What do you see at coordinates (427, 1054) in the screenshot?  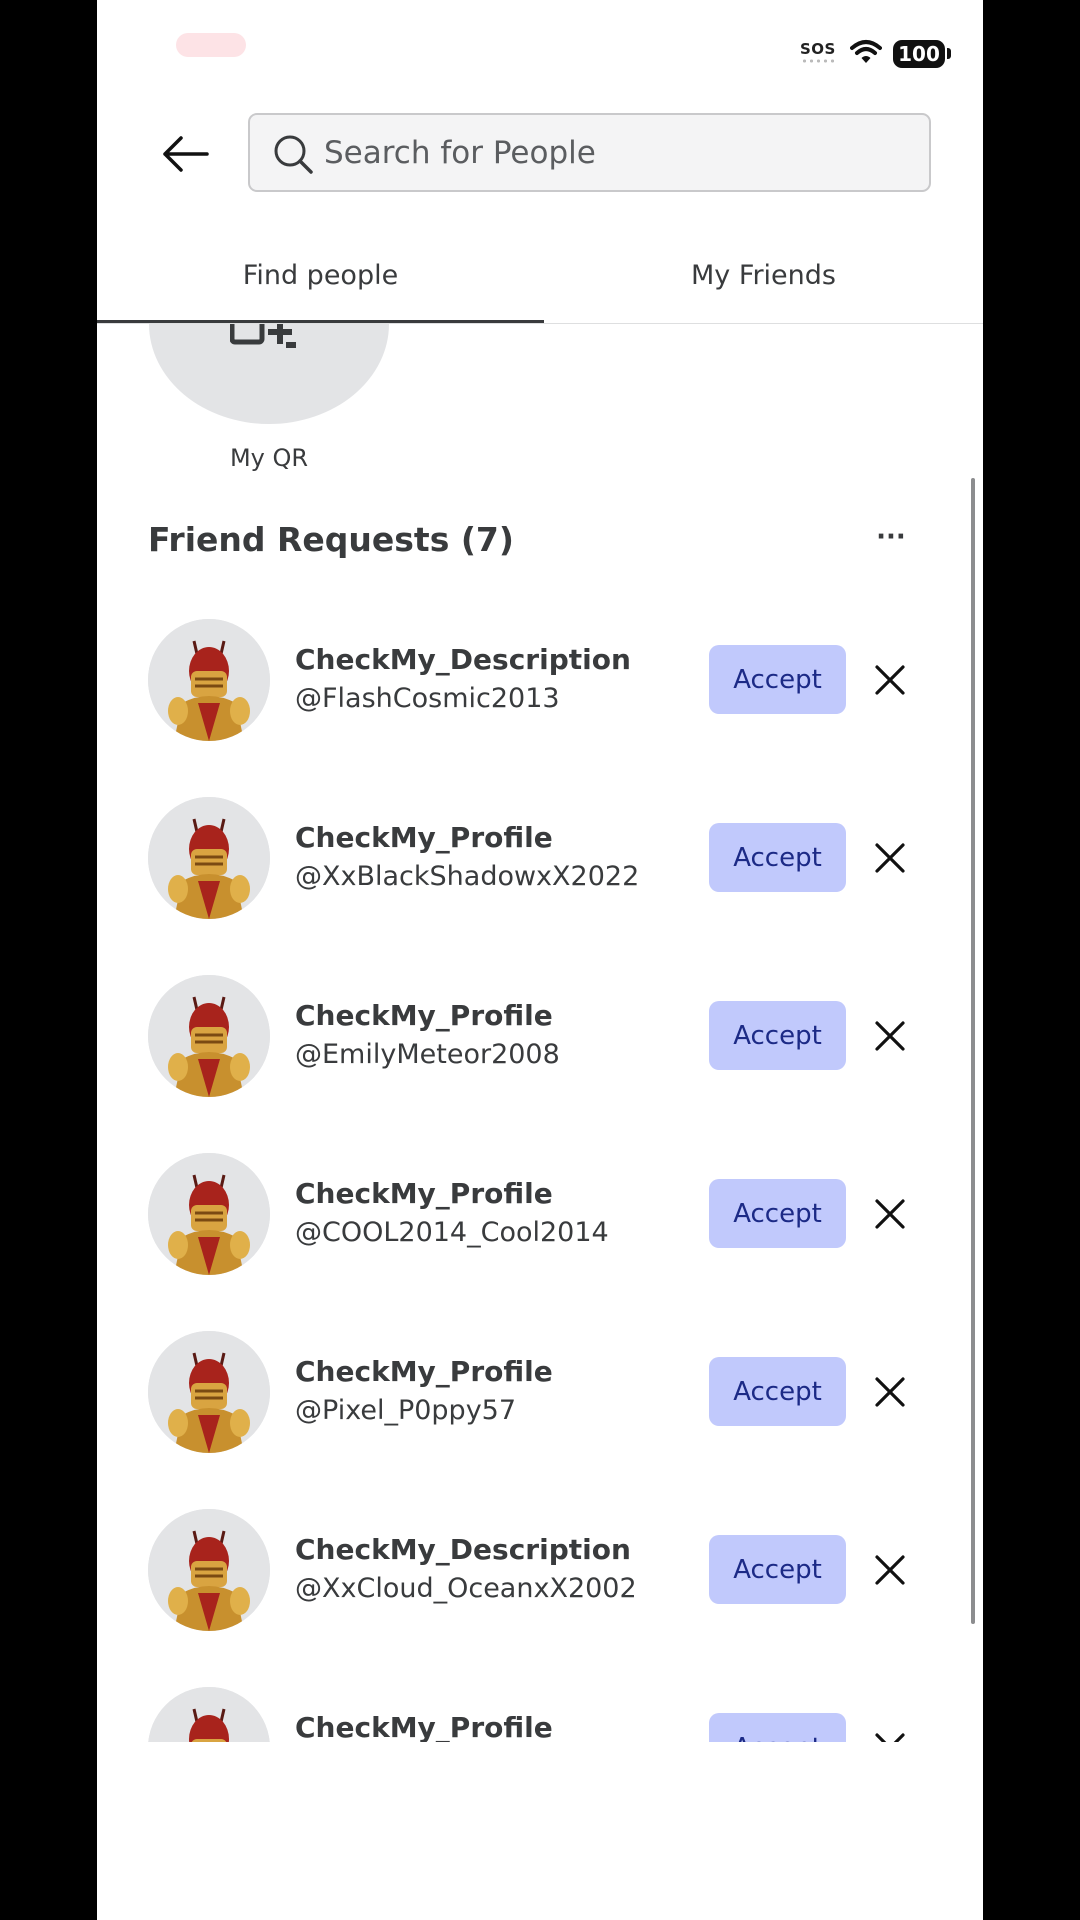 I see `username: @EmilyMeteor2008` at bounding box center [427, 1054].